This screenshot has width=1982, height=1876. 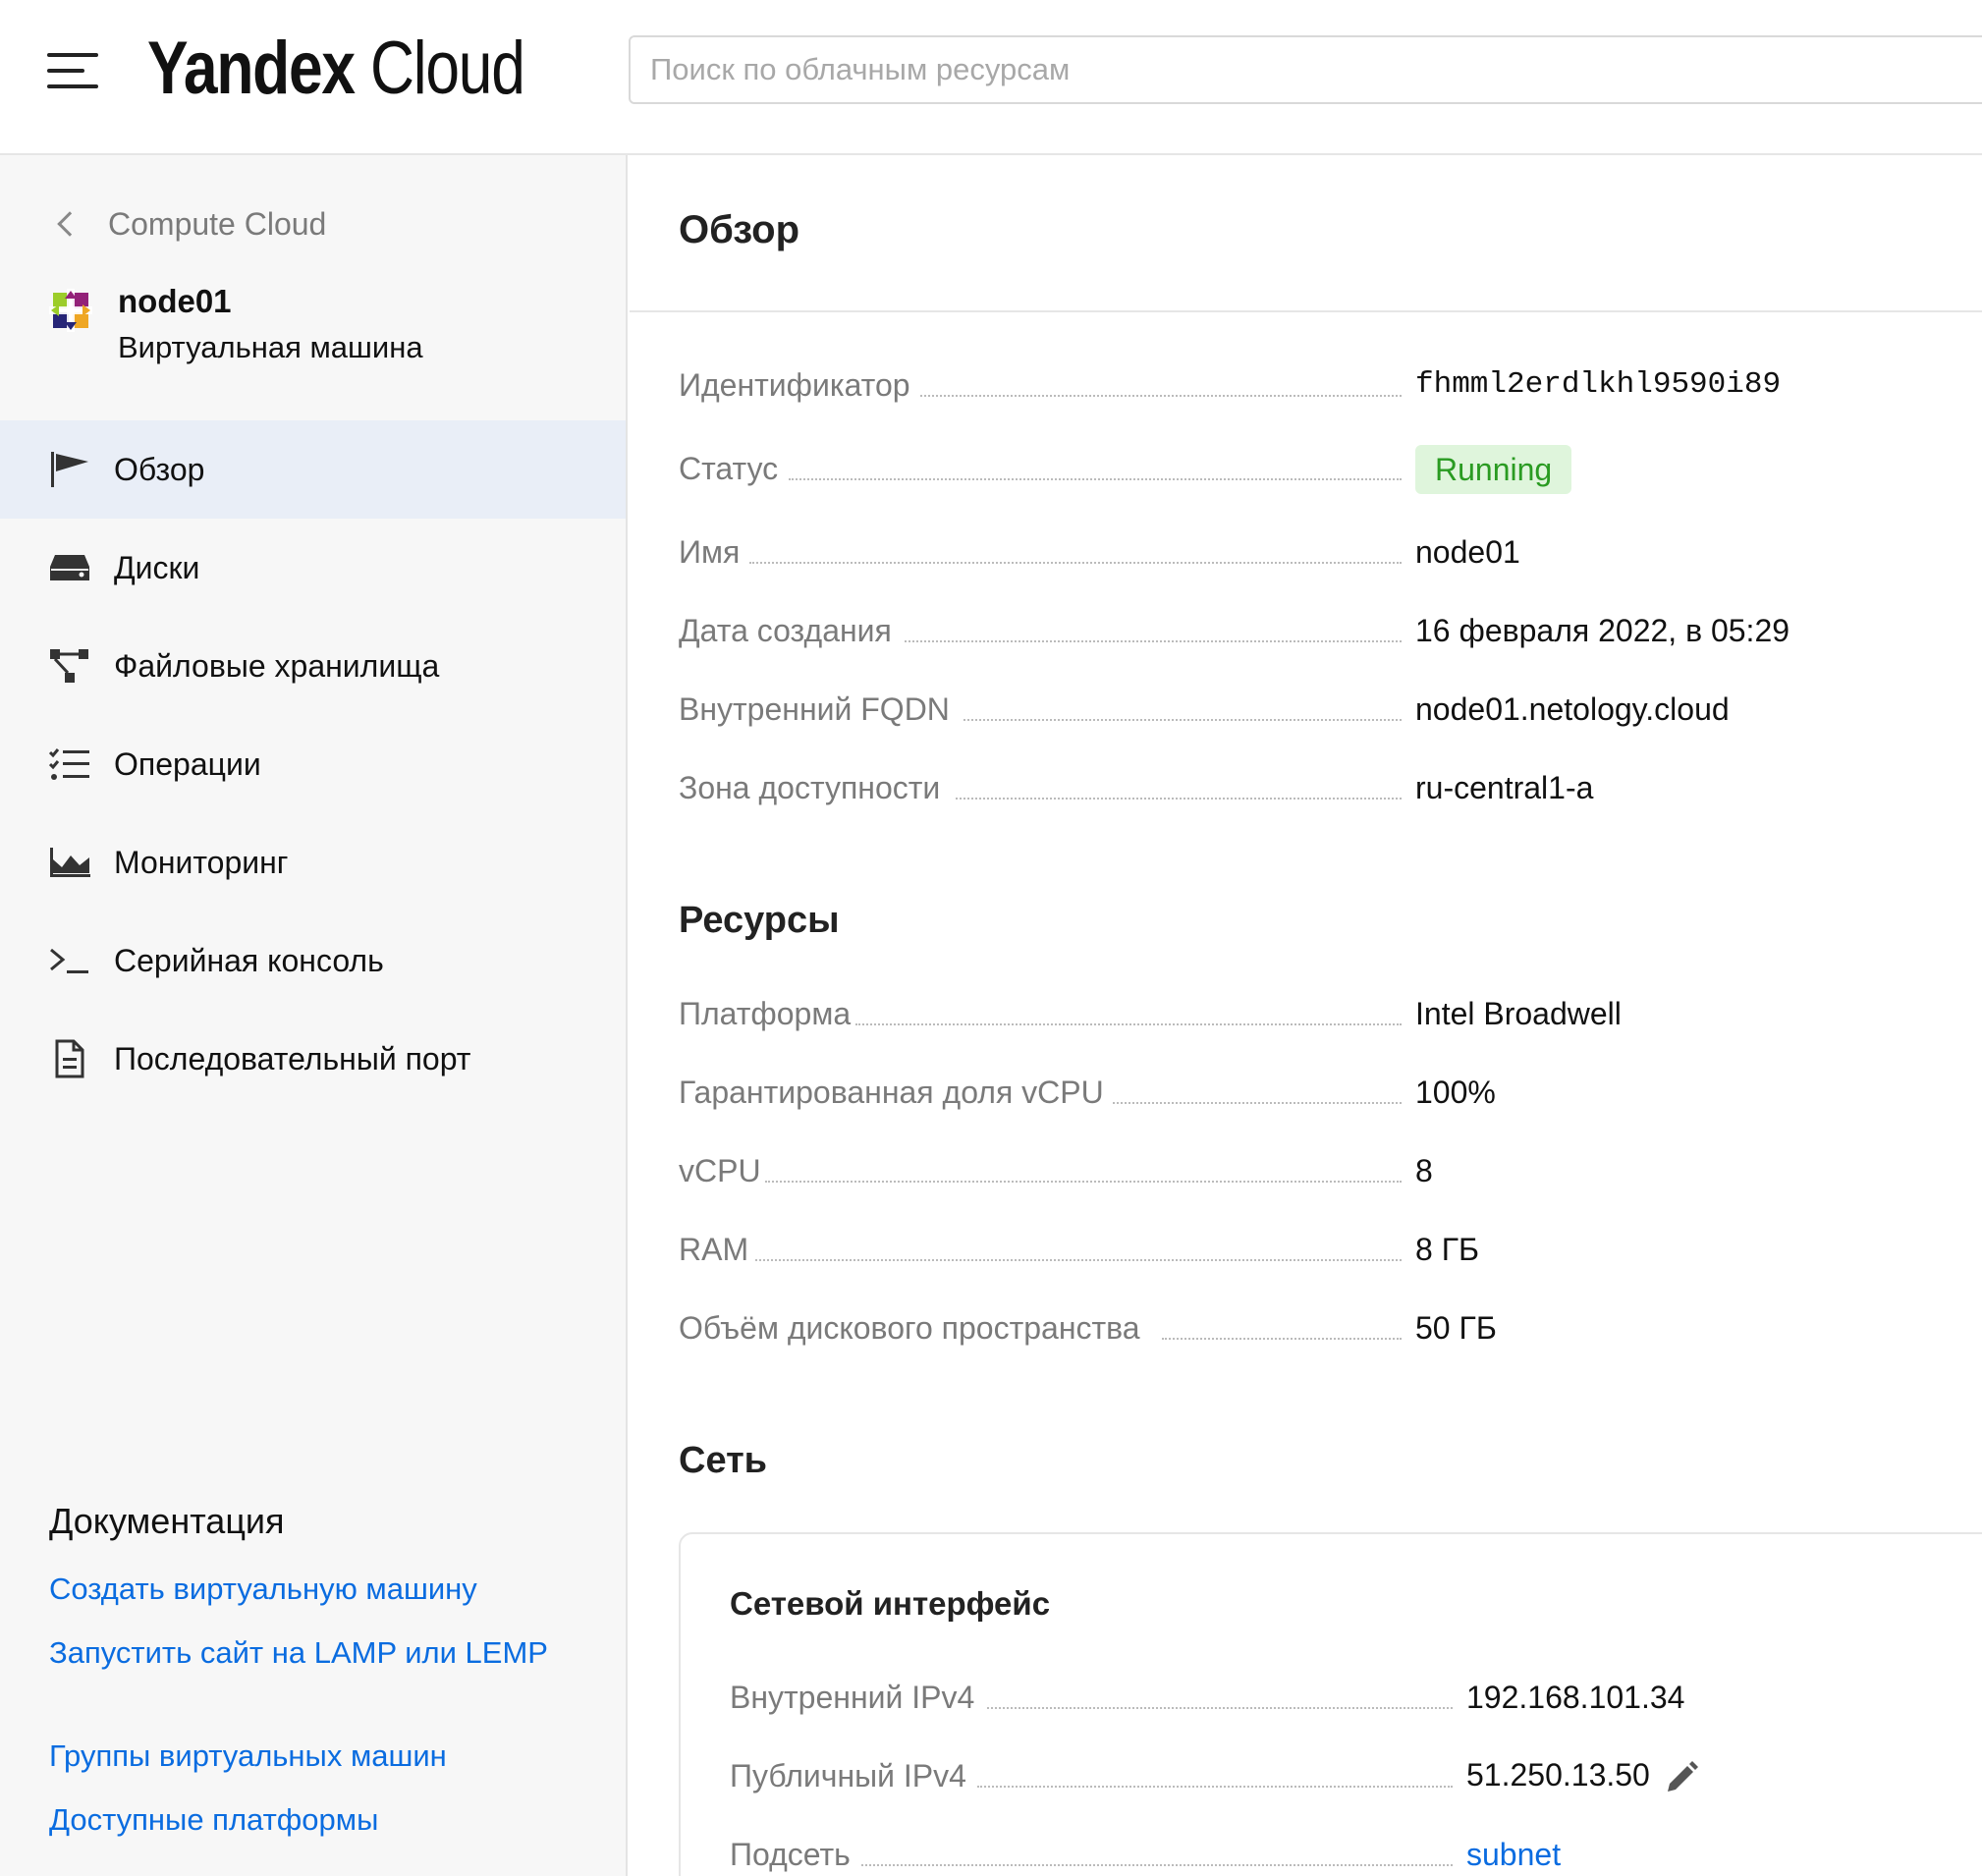 I want to click on info-value-internal-ipv4: 192.168.101.34, so click(x=1575, y=1698).